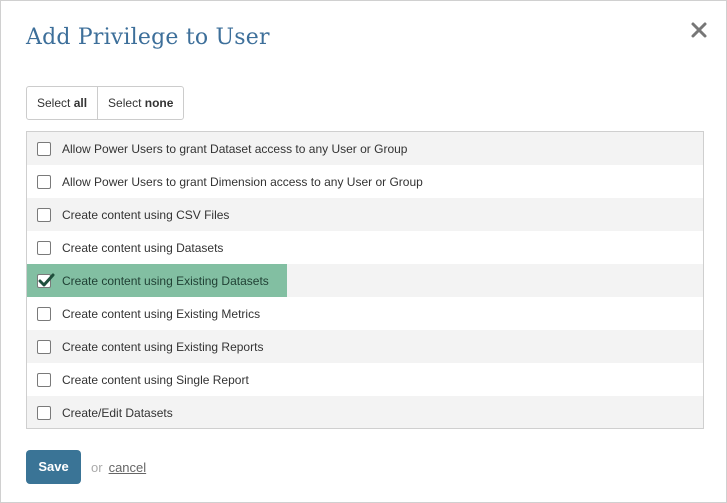  What do you see at coordinates (699, 30) in the screenshot?
I see `close-icon` at bounding box center [699, 30].